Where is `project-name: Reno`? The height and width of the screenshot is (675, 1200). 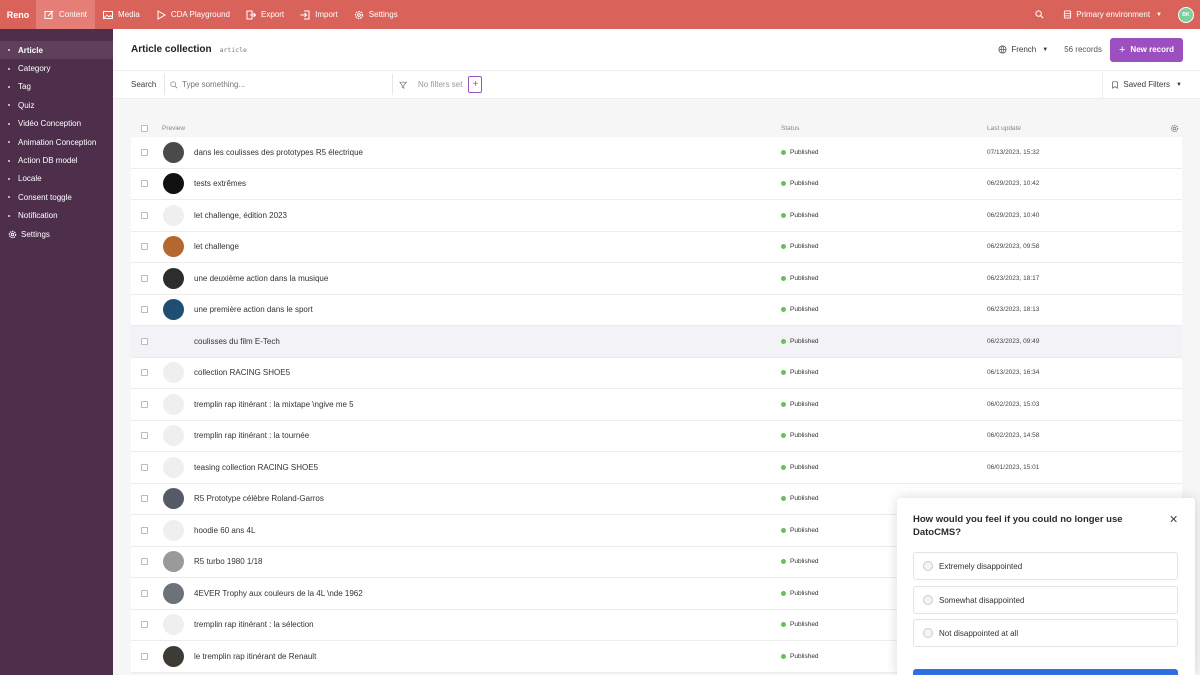 project-name: Reno is located at coordinates (18, 14).